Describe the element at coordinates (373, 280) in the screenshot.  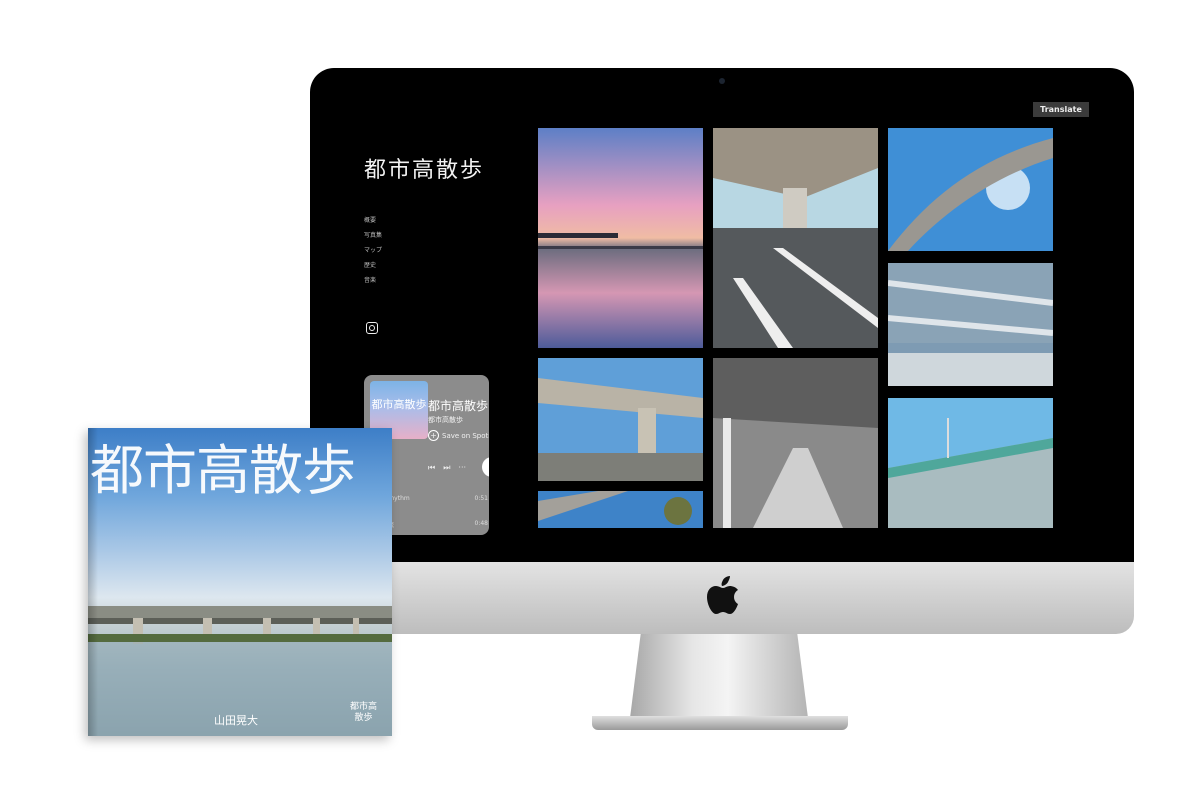
I see `nav-item-music: 音楽` at that location.